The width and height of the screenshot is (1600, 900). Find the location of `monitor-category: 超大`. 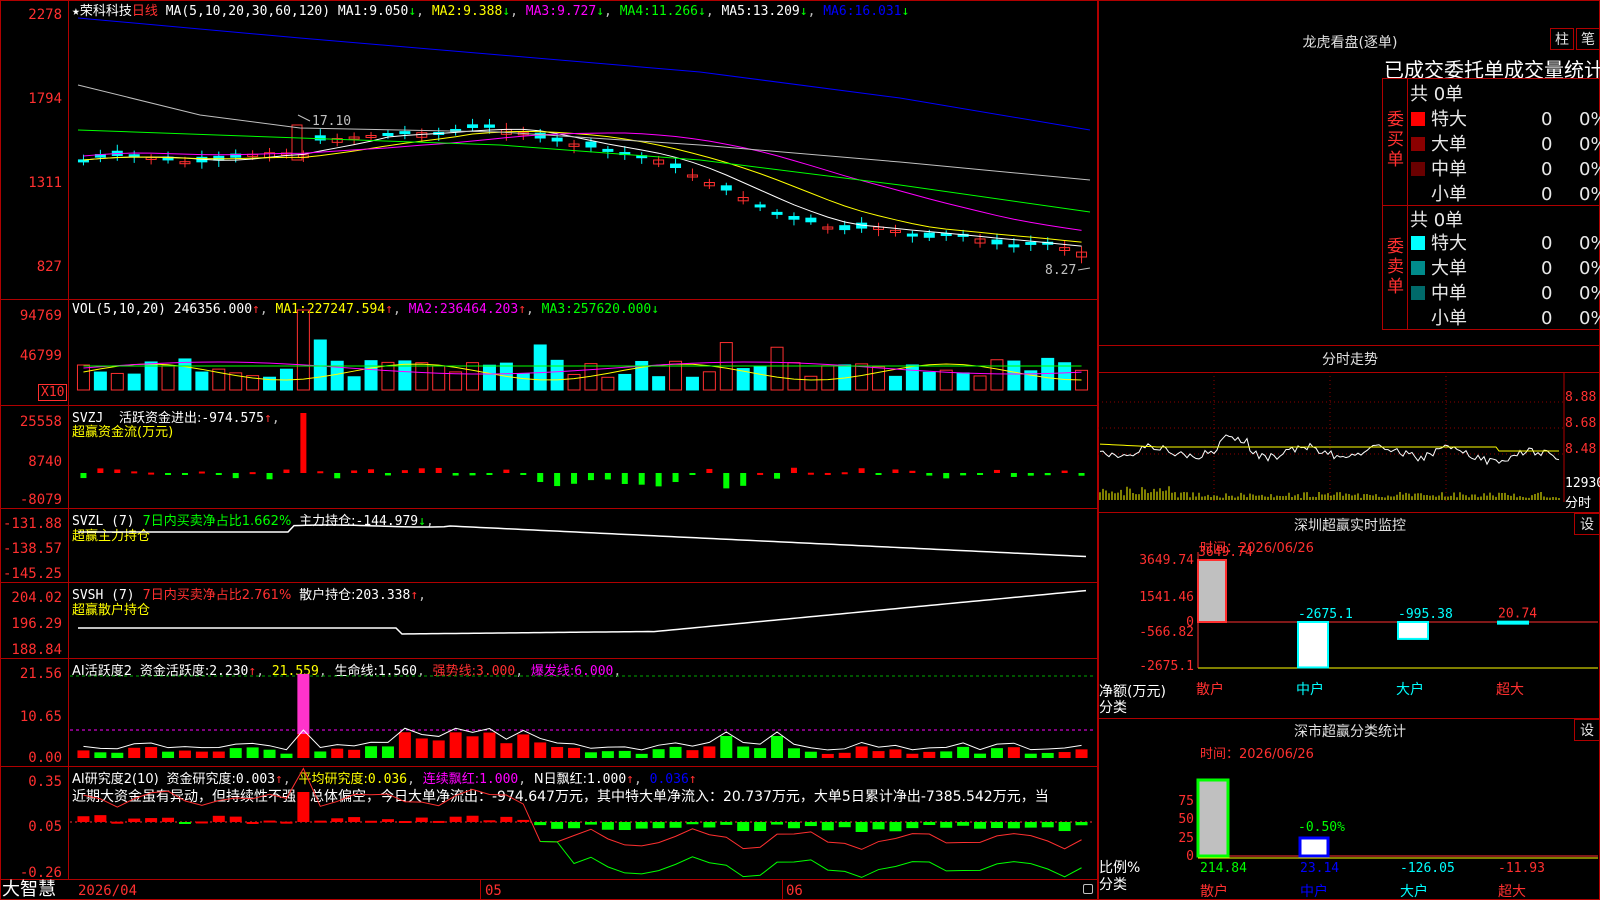

monitor-category: 超大 is located at coordinates (1510, 690).